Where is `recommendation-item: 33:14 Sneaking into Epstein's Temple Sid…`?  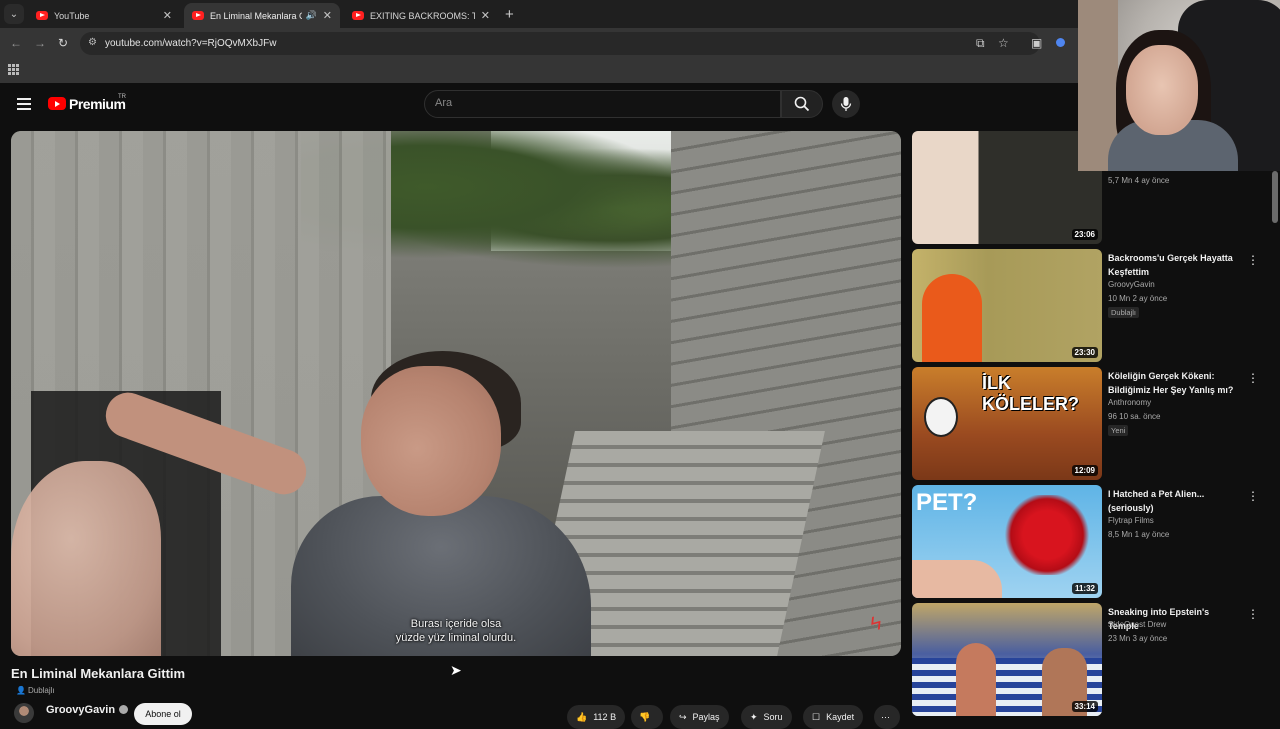 recommendation-item: 33:14 Sneaking into Epstein's Temple Sid… is located at coordinates (1092, 659).